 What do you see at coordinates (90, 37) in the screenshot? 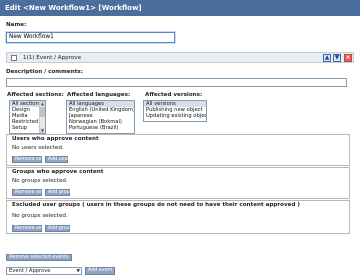
I see `name-input: New Workflow1` at bounding box center [90, 37].